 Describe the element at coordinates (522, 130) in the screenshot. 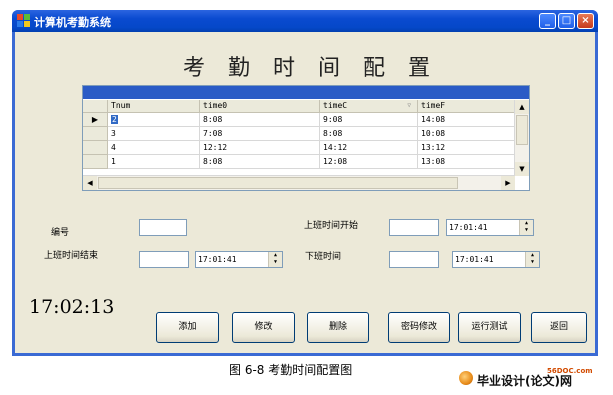

I see `vertical-scroll-thumb` at that location.